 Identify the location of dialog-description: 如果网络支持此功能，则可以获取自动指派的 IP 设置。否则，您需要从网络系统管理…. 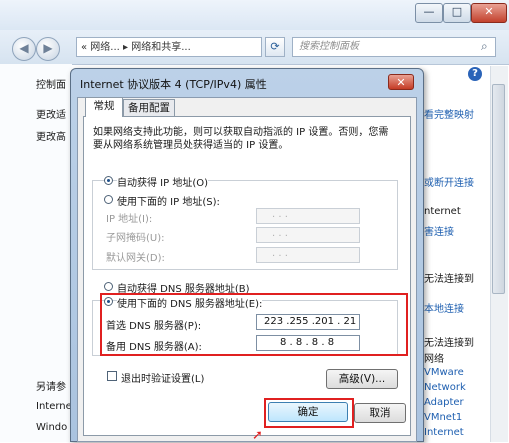
(241, 139).